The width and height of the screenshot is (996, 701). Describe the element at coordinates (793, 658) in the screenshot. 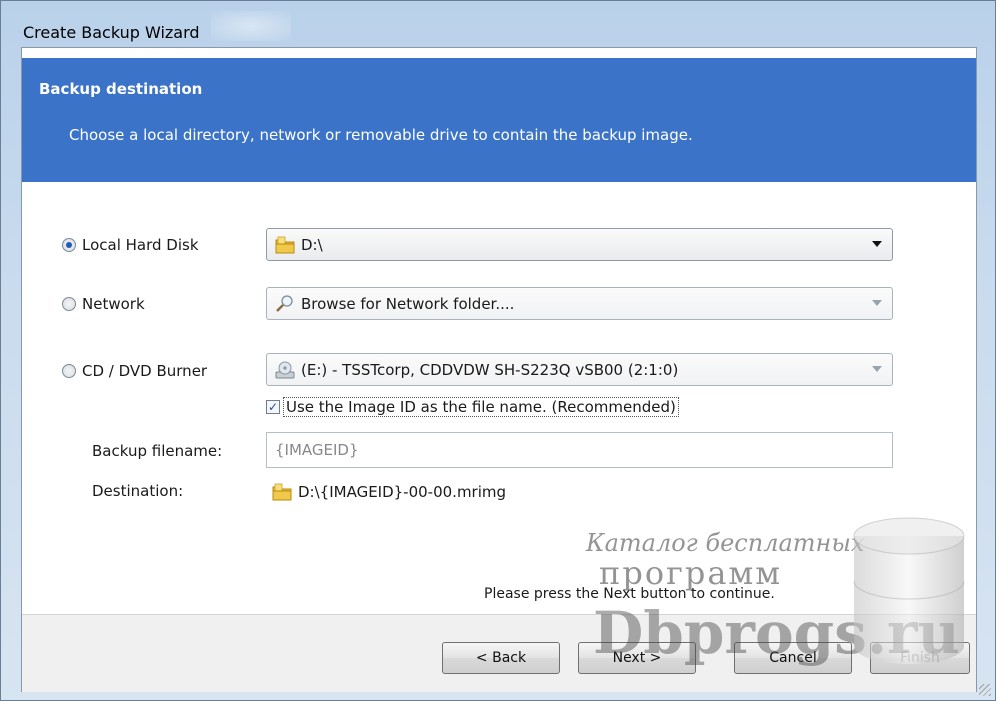

I see `cancel-button: Cancel` at that location.